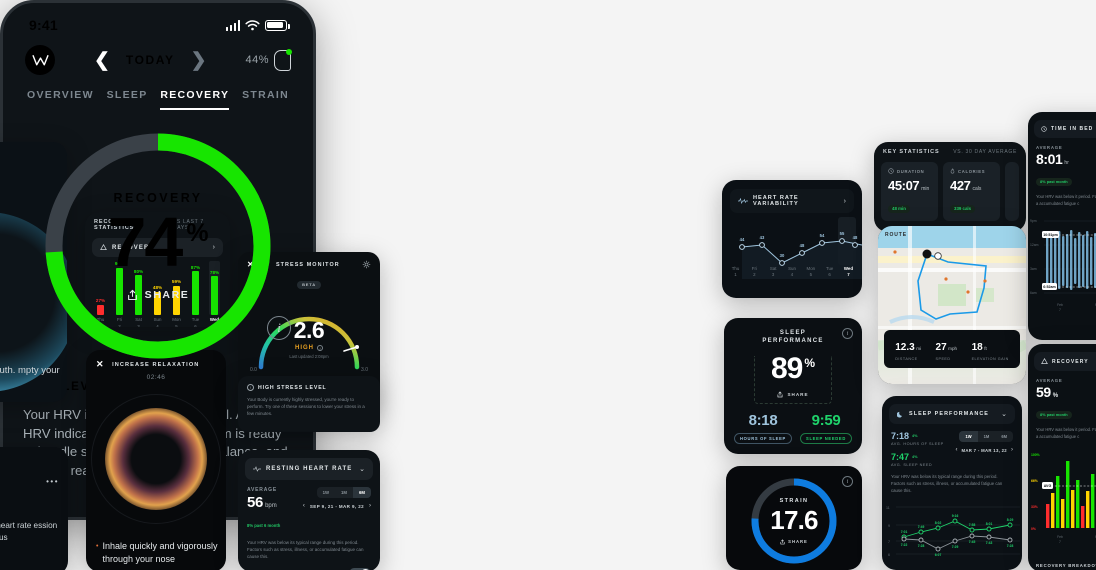  I want to click on time-in-bed-title: TIME IN BED, so click(1072, 129).